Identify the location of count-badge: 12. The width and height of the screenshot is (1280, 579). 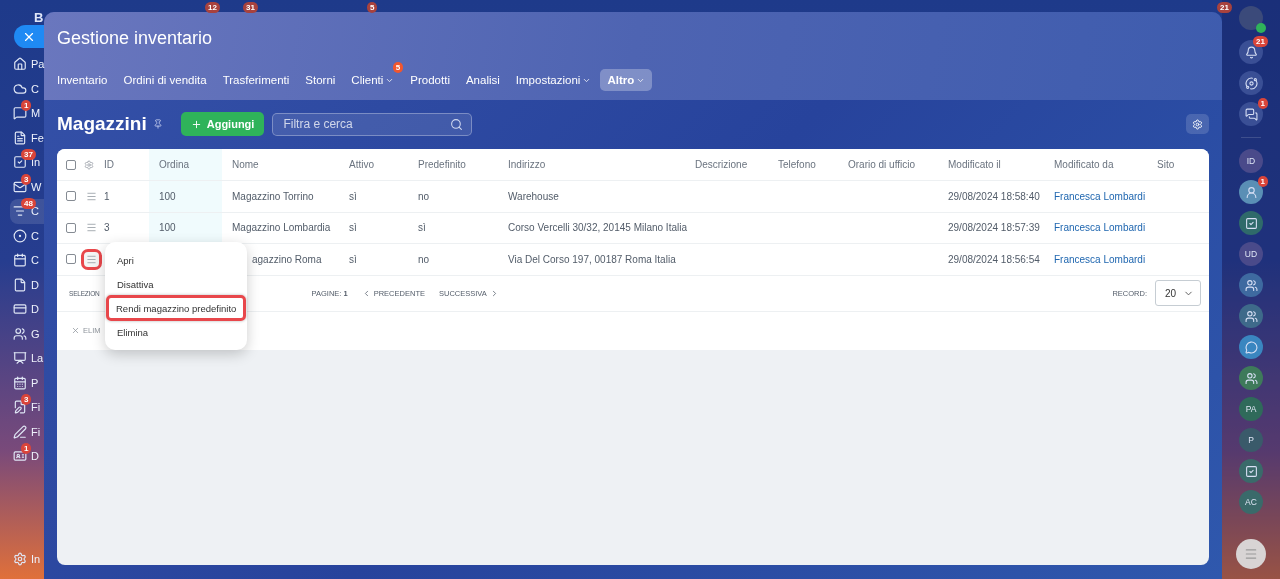
(212, 7).